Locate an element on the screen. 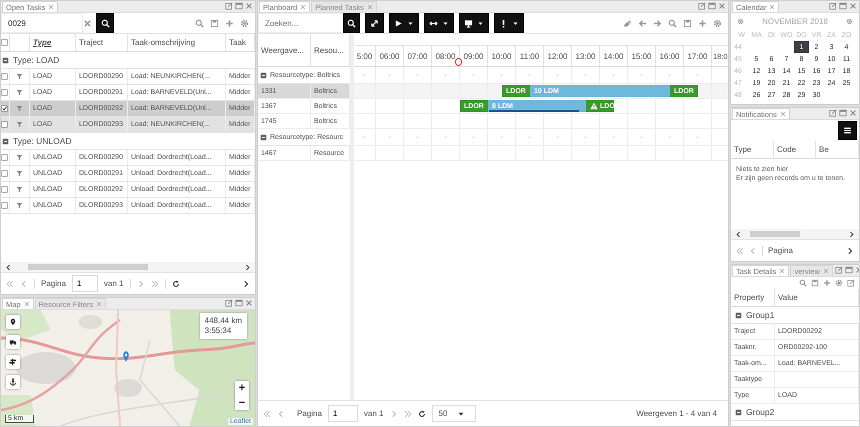 The image size is (860, 427). group-label: Type: LOAD is located at coordinates (36, 60).